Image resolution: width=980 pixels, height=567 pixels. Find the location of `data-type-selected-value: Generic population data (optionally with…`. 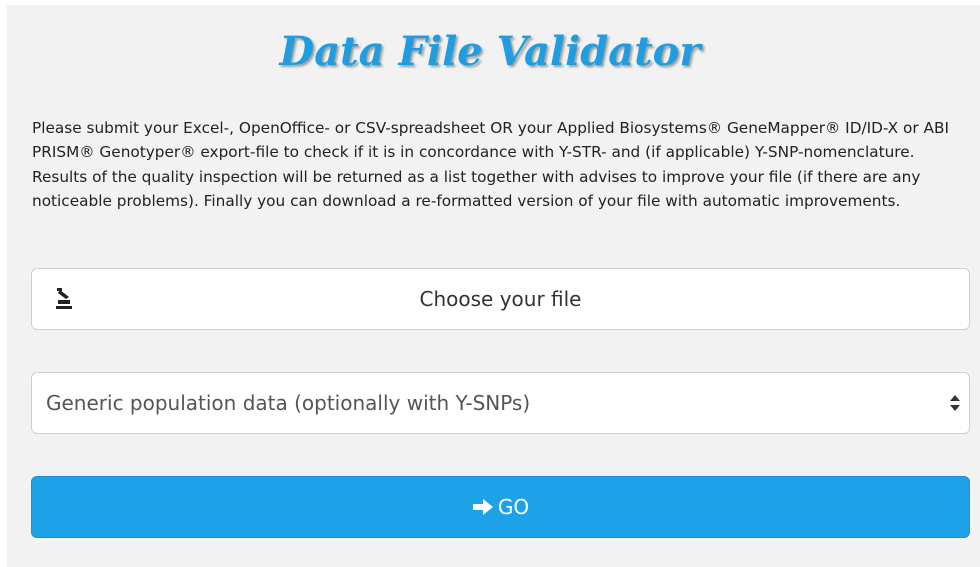

data-type-selected-value: Generic population data (optionally with… is located at coordinates (288, 403).